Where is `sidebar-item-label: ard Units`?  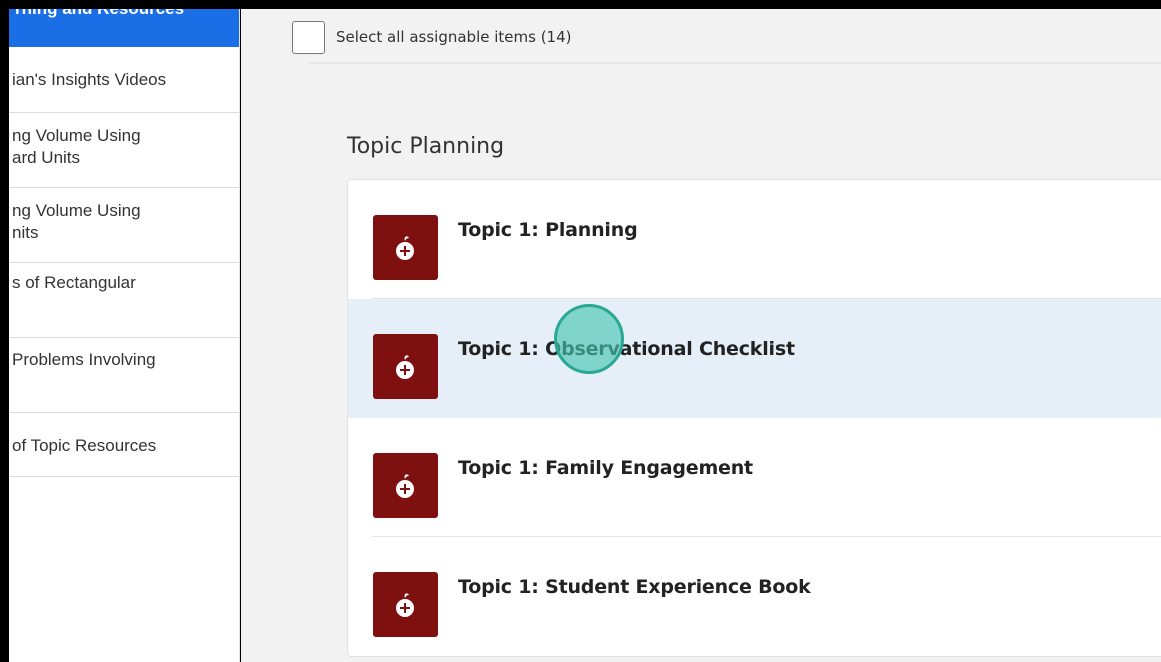
sidebar-item-label: ard Units is located at coordinates (46, 157).